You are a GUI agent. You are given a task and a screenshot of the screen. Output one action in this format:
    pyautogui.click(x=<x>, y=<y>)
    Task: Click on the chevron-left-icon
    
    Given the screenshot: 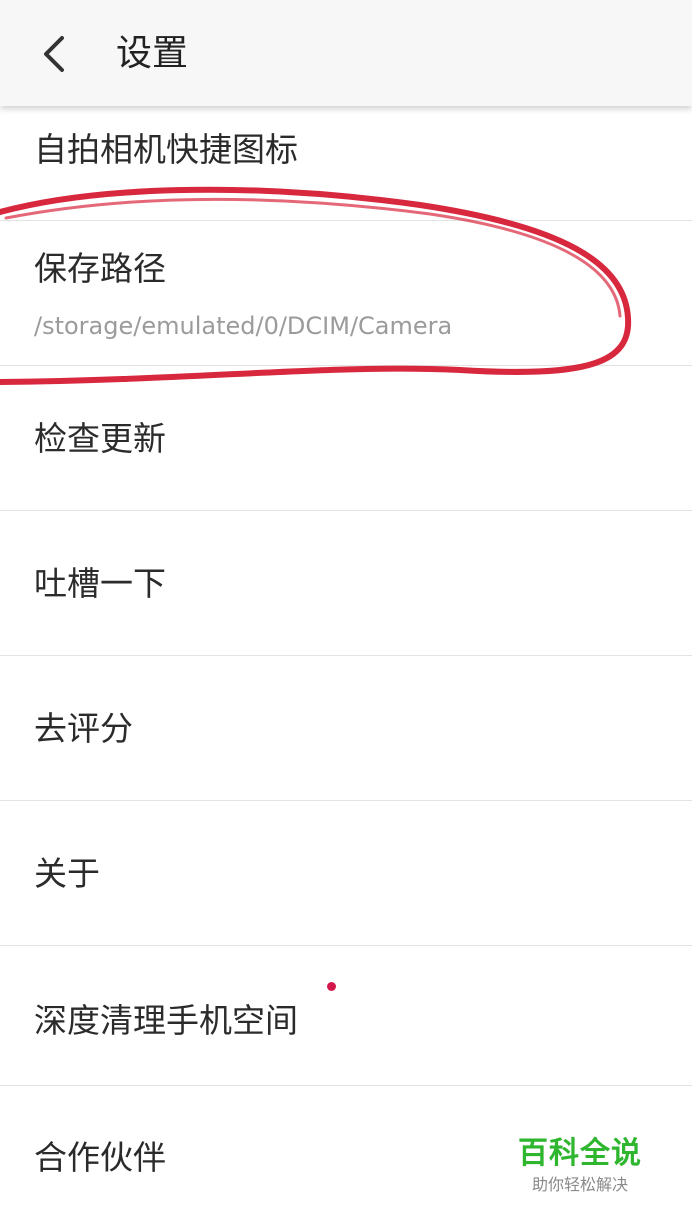 What is the action you would take?
    pyautogui.click(x=54, y=54)
    